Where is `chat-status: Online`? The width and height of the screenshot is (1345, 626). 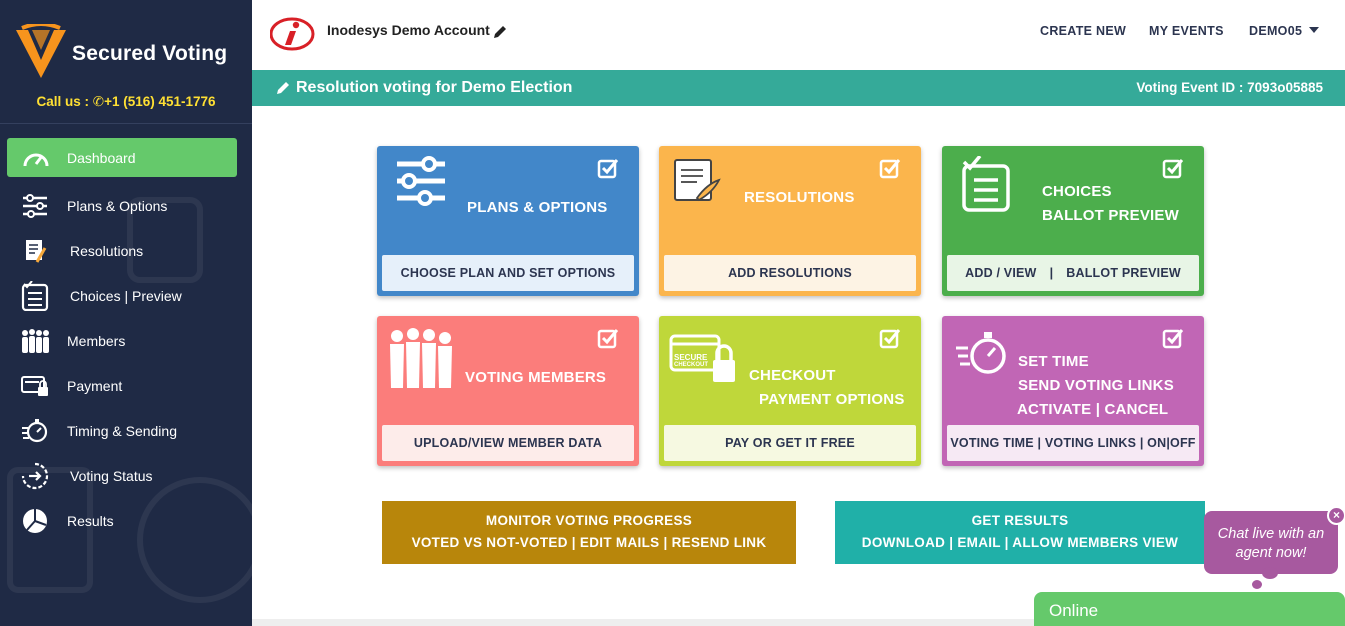 chat-status: Online is located at coordinates (1074, 610).